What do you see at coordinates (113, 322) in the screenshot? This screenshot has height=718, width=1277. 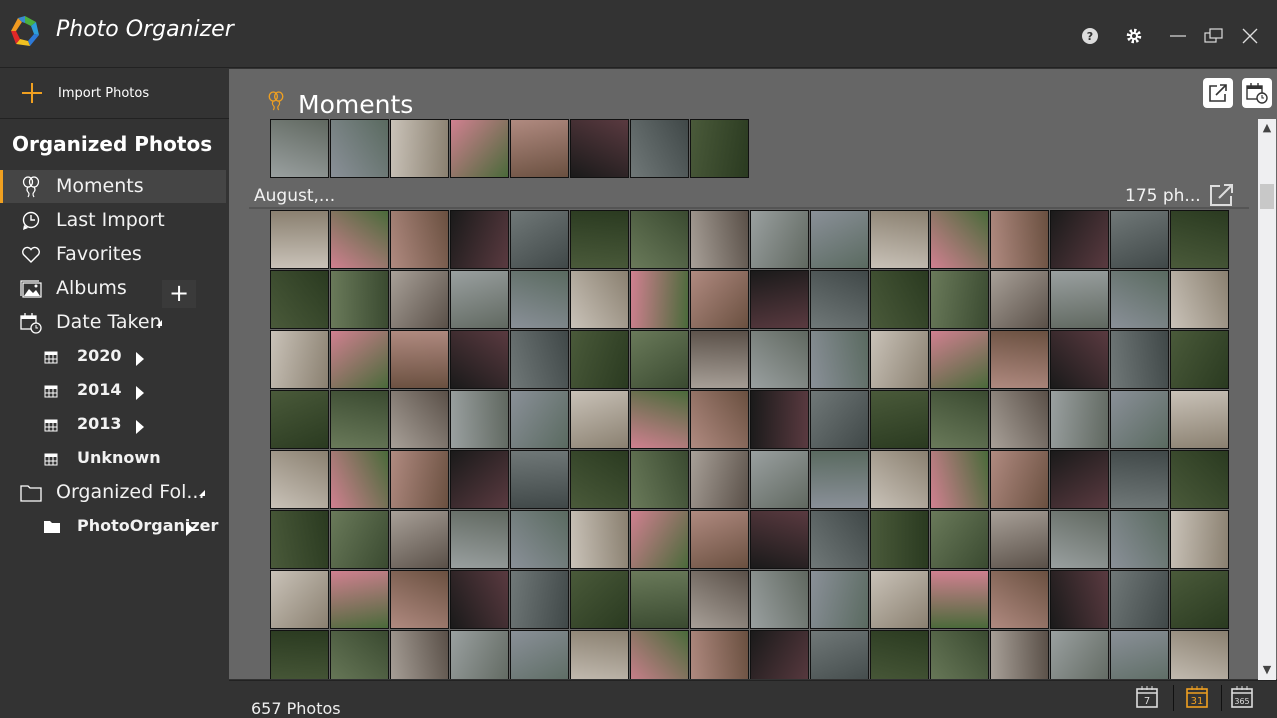 I see `sidebar-item-date-taken: Date Taken` at bounding box center [113, 322].